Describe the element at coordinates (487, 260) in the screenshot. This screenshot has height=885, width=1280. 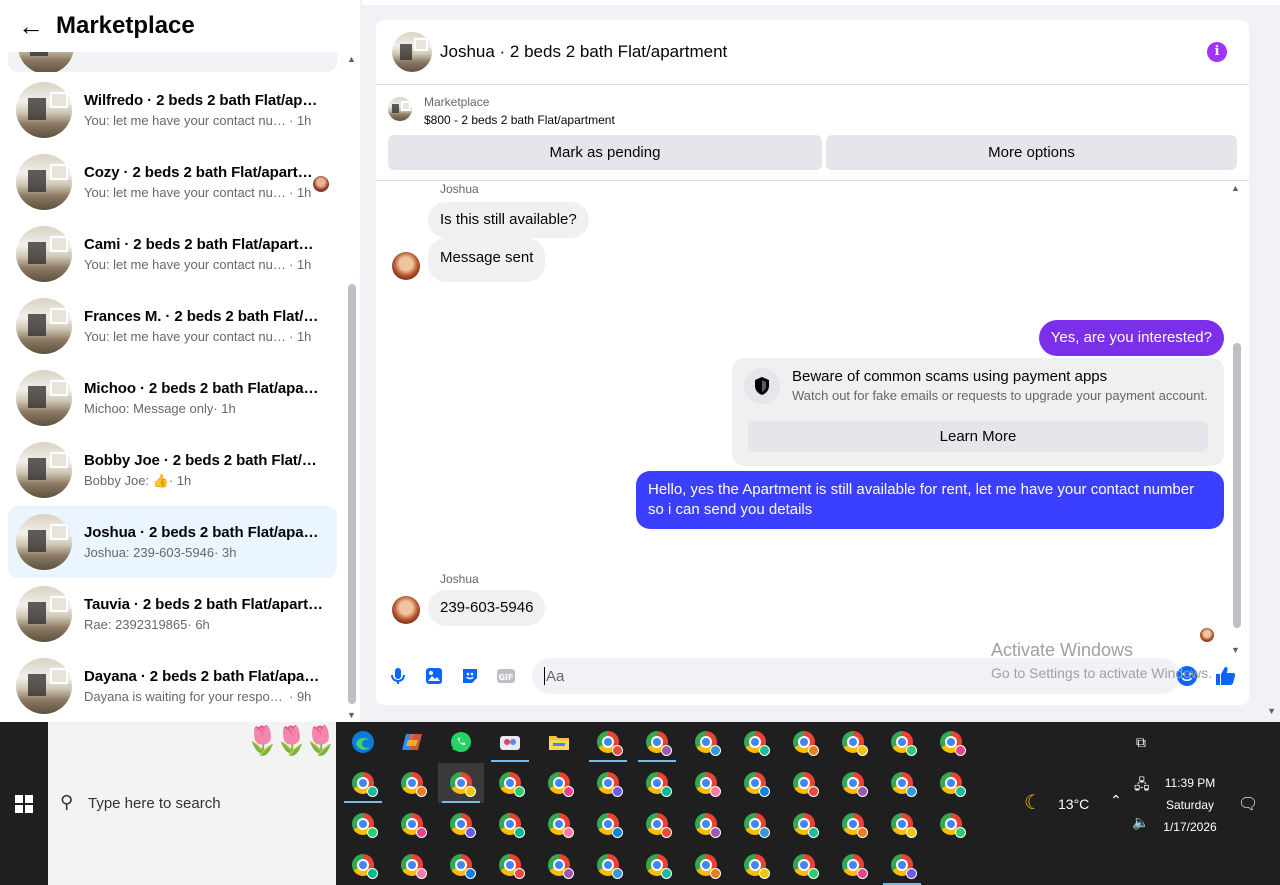
I see `incoming-message: Message sent` at that location.